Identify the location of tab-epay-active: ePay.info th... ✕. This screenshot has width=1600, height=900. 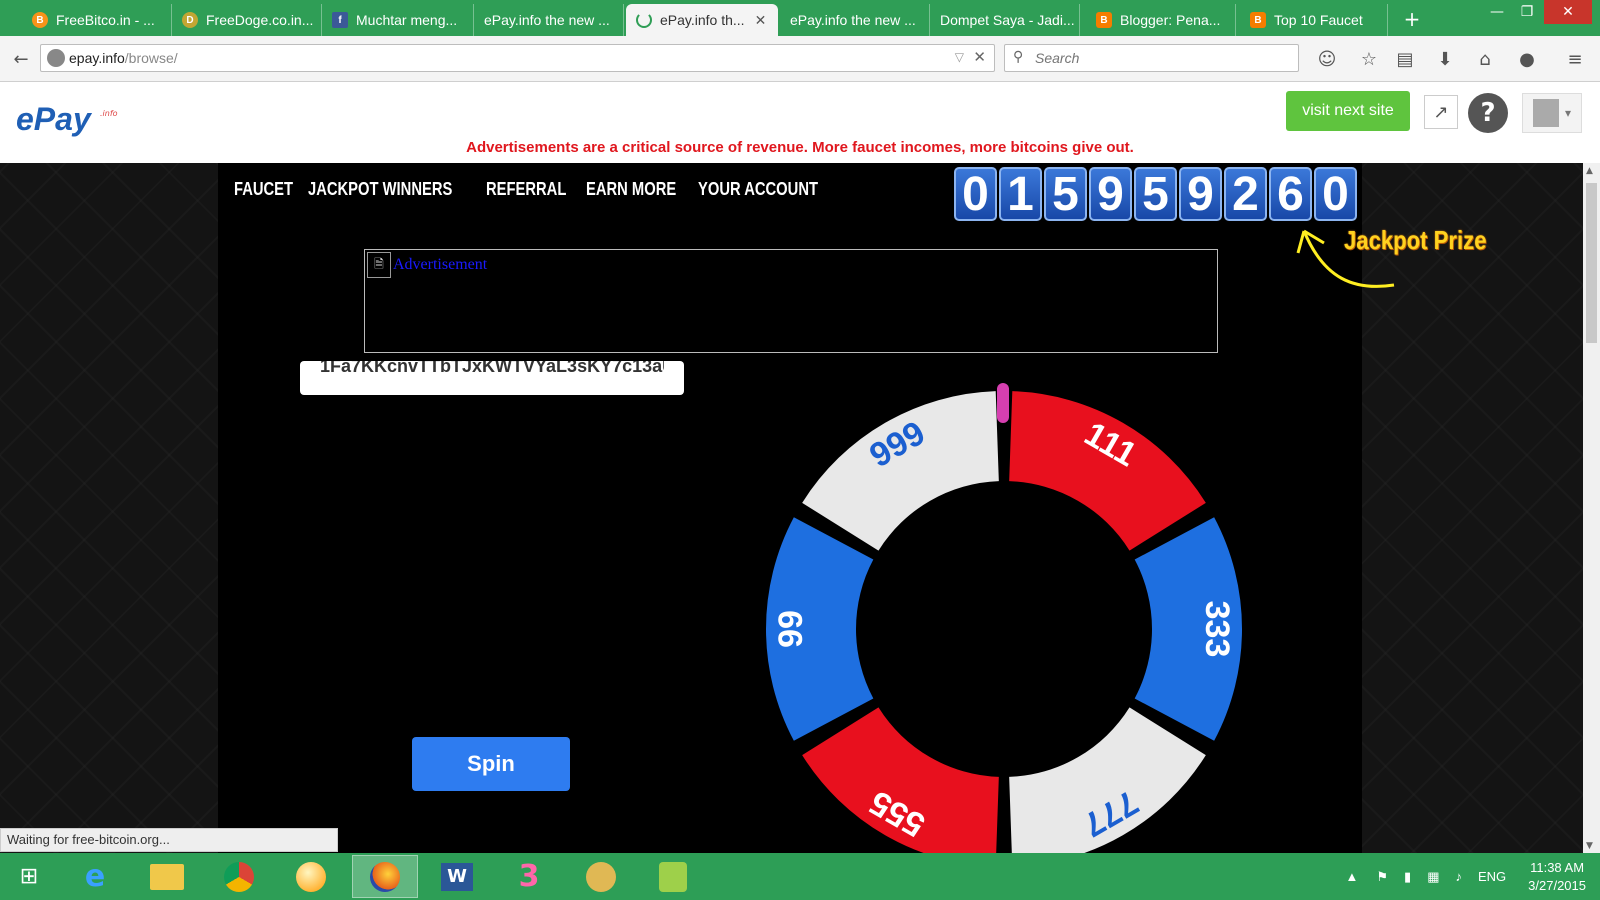
(702, 20).